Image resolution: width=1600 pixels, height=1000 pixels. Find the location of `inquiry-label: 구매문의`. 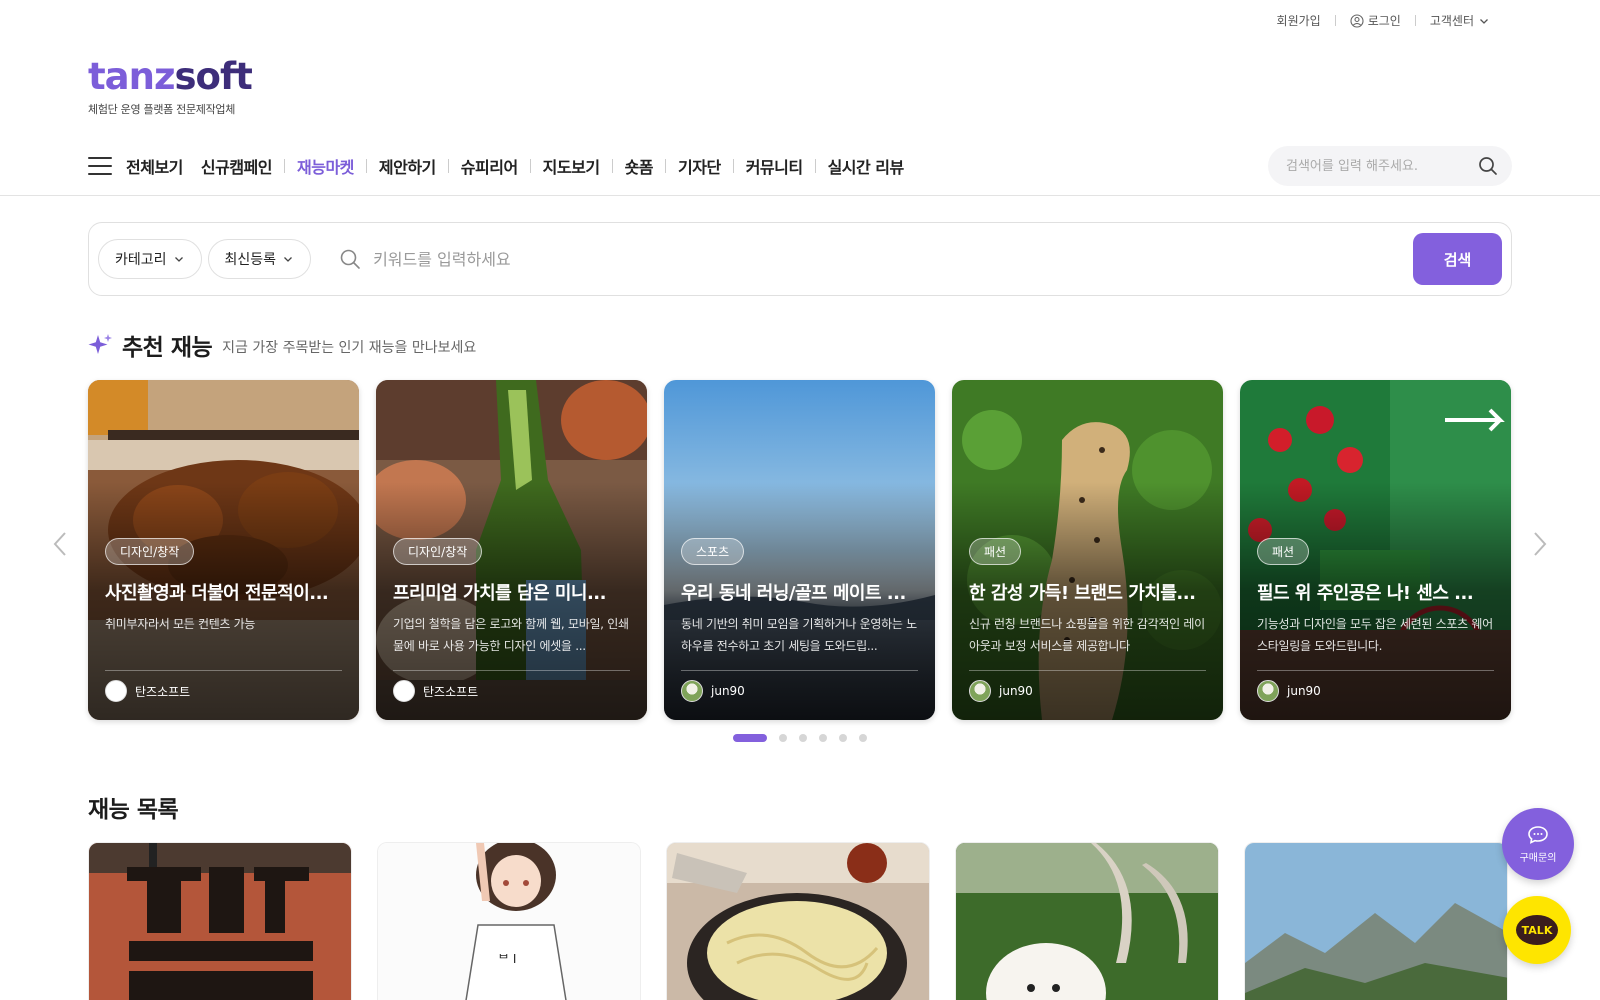

inquiry-label: 구매문의 is located at coordinates (1538, 858).